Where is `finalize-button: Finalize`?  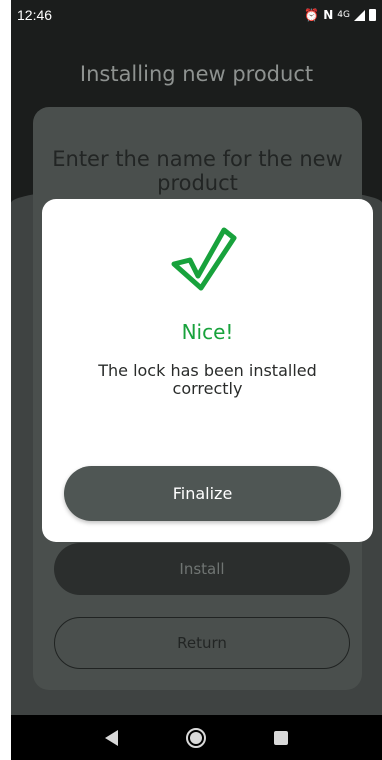
finalize-button: Finalize is located at coordinates (202, 493).